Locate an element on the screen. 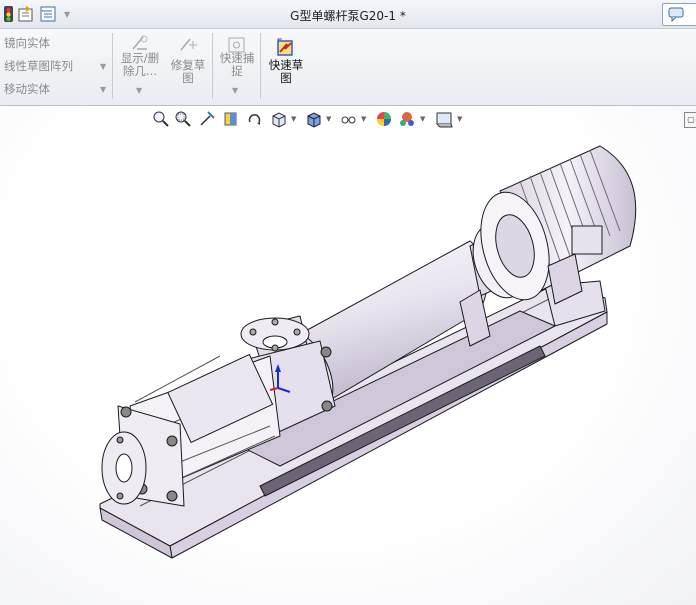 This screenshot has height=605, width=696. repair-sketch-button: 修复草 图 is located at coordinates (188, 72).